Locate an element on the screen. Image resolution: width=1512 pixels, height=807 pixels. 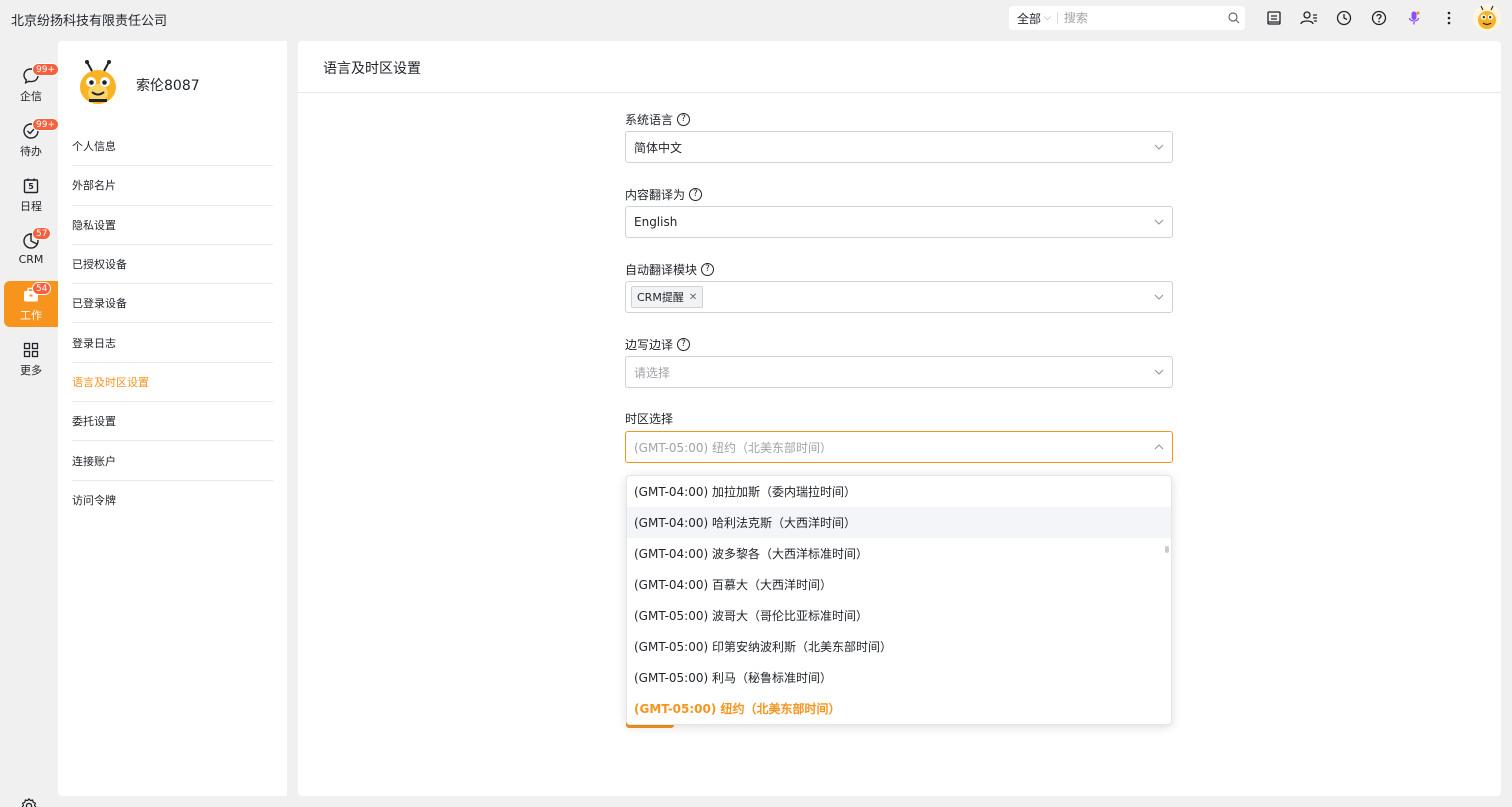
rail-label: CRM is located at coordinates (31, 259).